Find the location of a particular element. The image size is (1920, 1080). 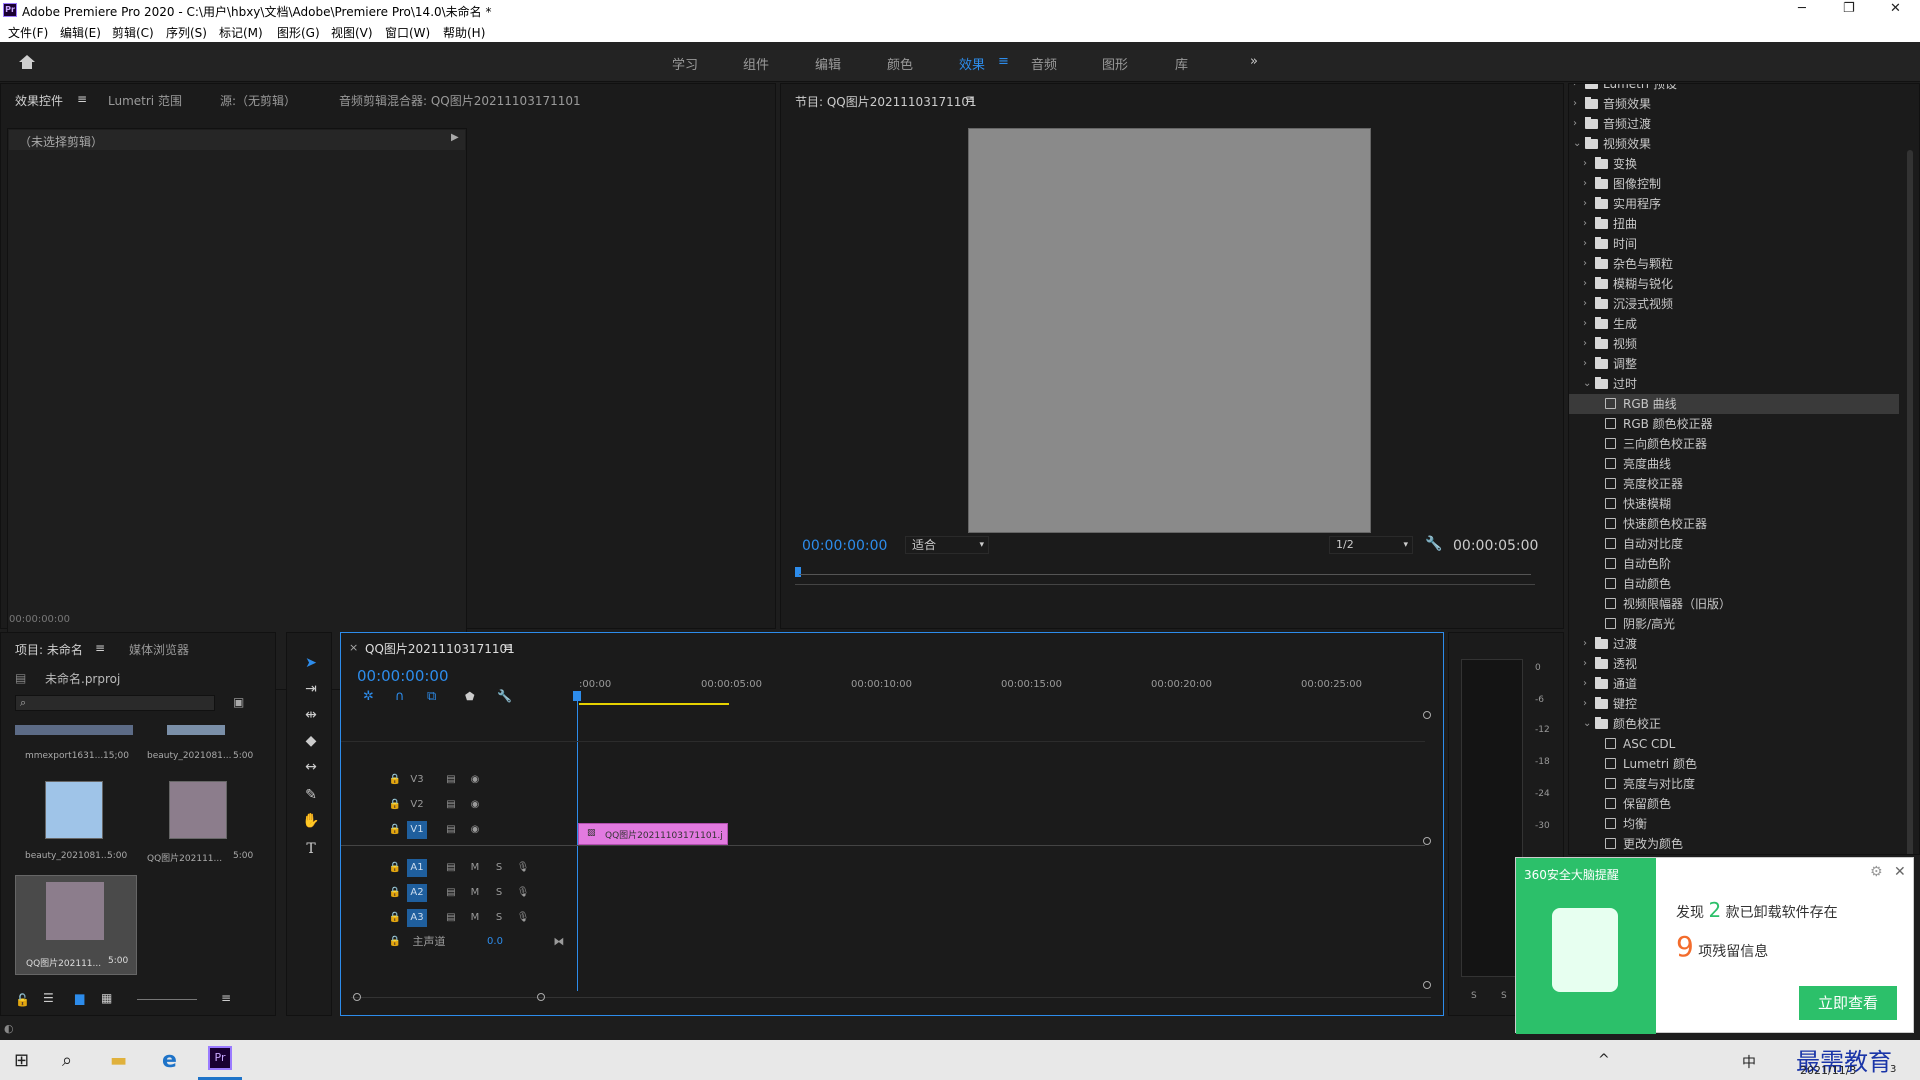

popup-close-button: ✕ is located at coordinates (1900, 872).